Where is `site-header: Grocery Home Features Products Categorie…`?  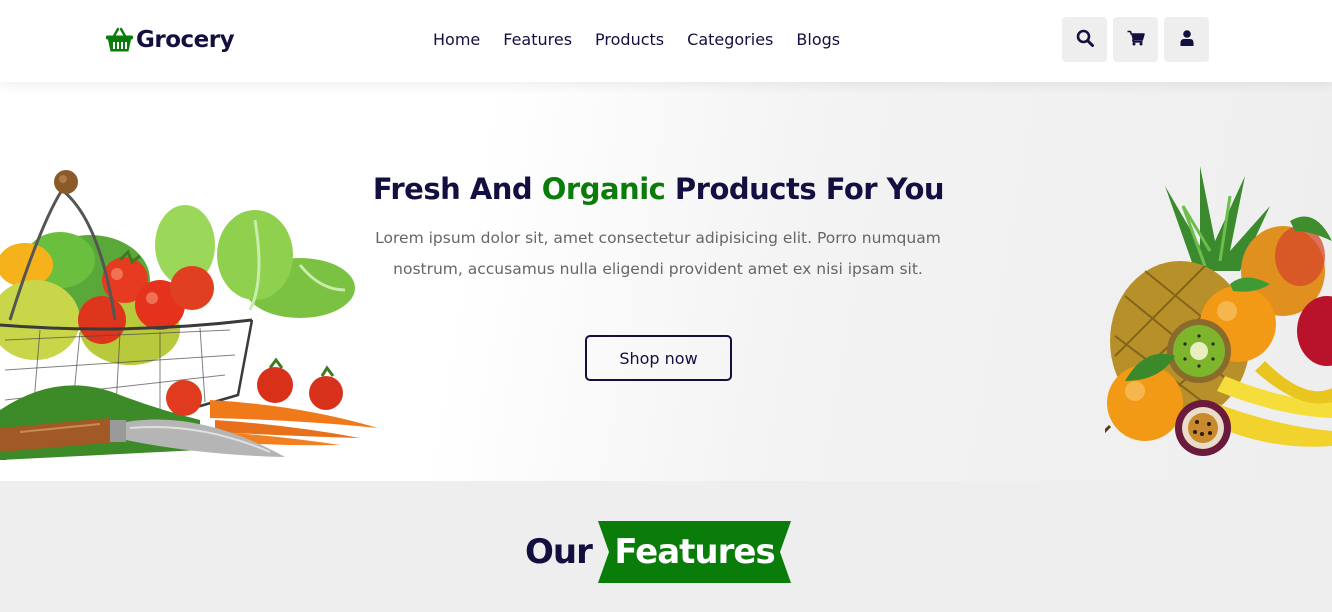 site-header: Grocery Home Features Products Categorie… is located at coordinates (666, 41).